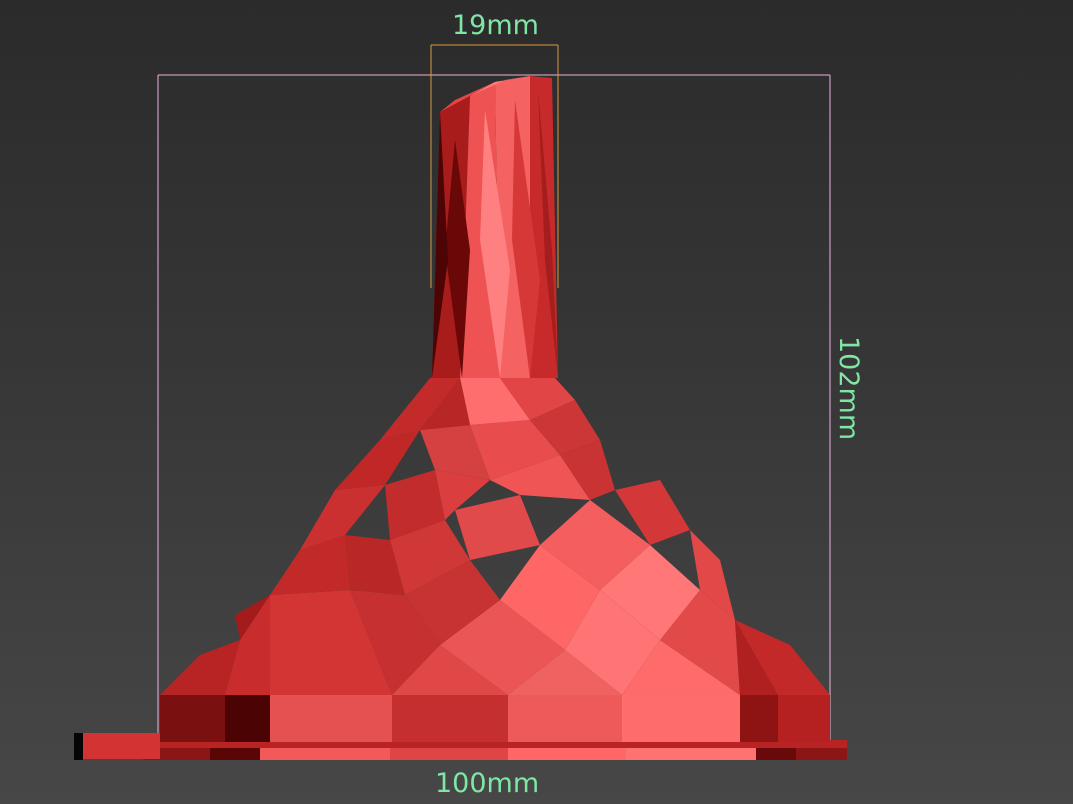 The image size is (1073, 804). What do you see at coordinates (495, 25) in the screenshot?
I see `neck-diameter-label: 19mm` at bounding box center [495, 25].